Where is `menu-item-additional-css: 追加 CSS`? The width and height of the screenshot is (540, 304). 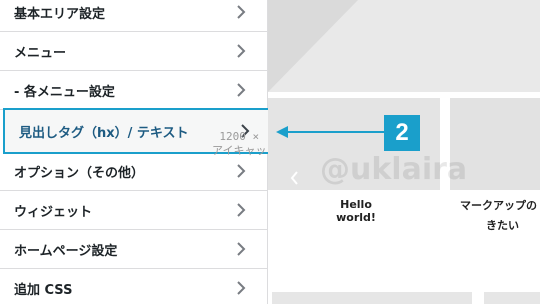
menu-item-additional-css: 追加 CSS is located at coordinates (133, 286).